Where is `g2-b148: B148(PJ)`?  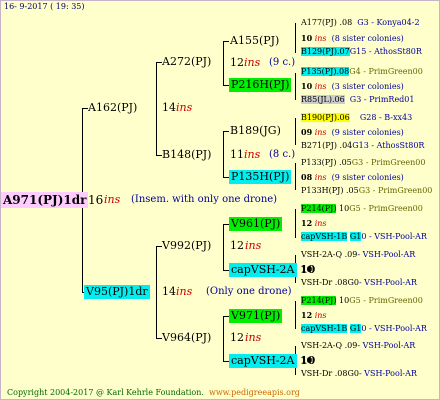
g2-b148: B148(PJ) is located at coordinates (186, 155).